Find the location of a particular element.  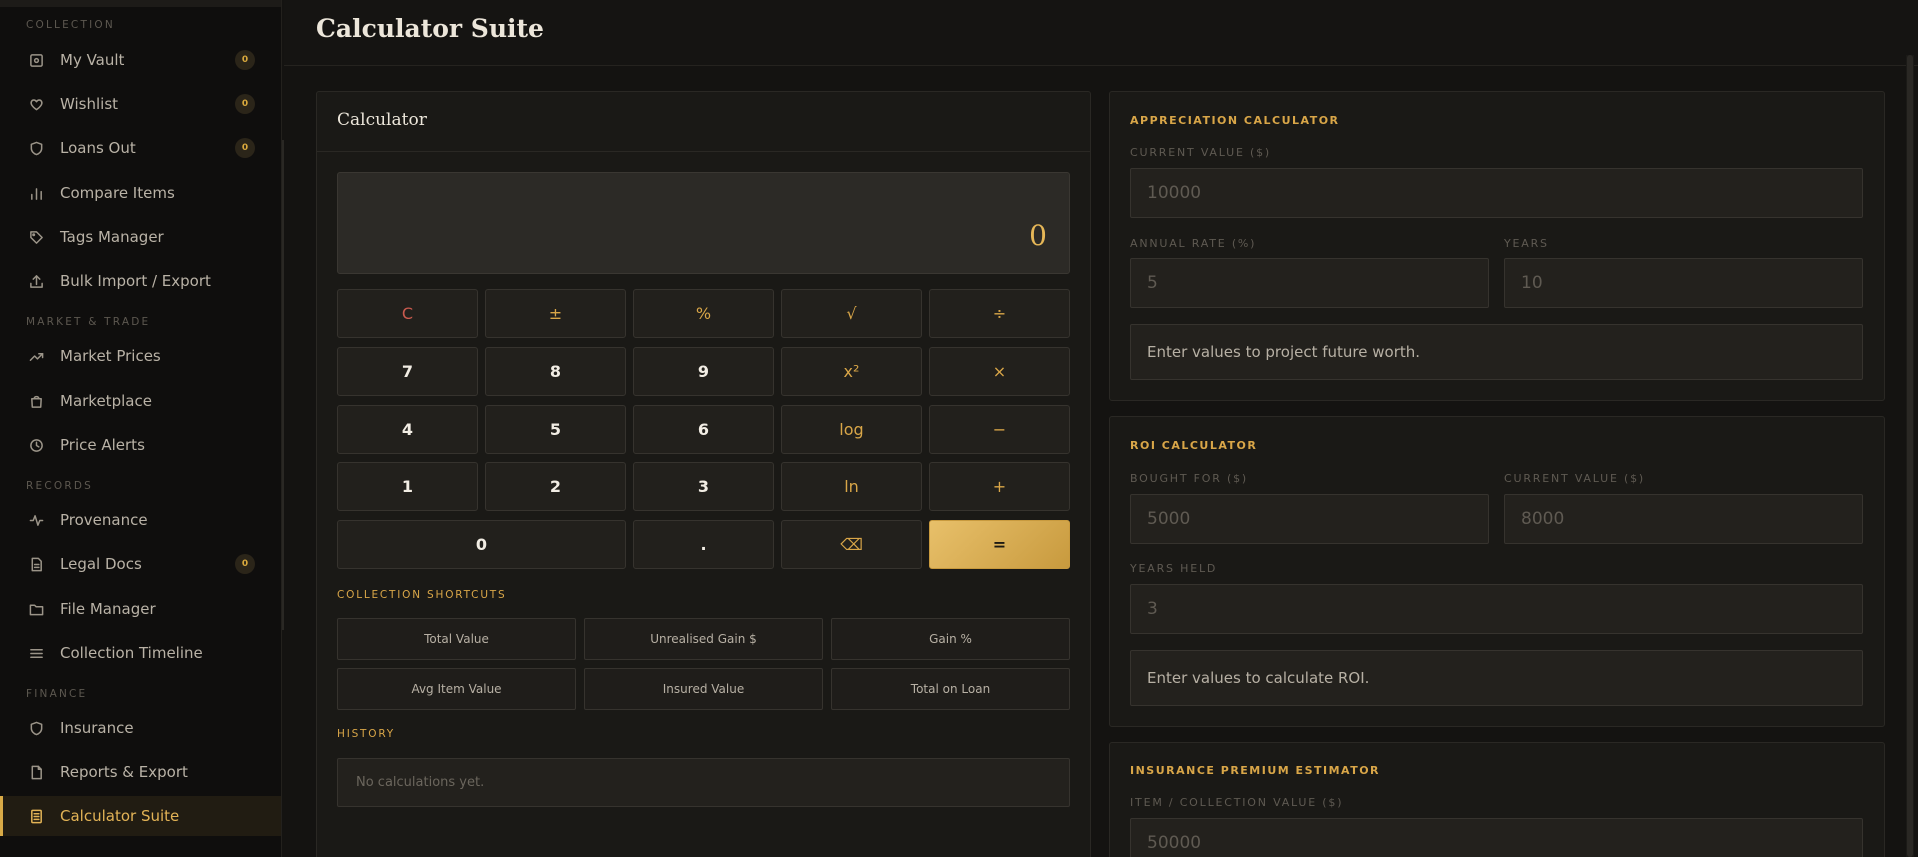

current-value-input: 10000 is located at coordinates (1496, 193).